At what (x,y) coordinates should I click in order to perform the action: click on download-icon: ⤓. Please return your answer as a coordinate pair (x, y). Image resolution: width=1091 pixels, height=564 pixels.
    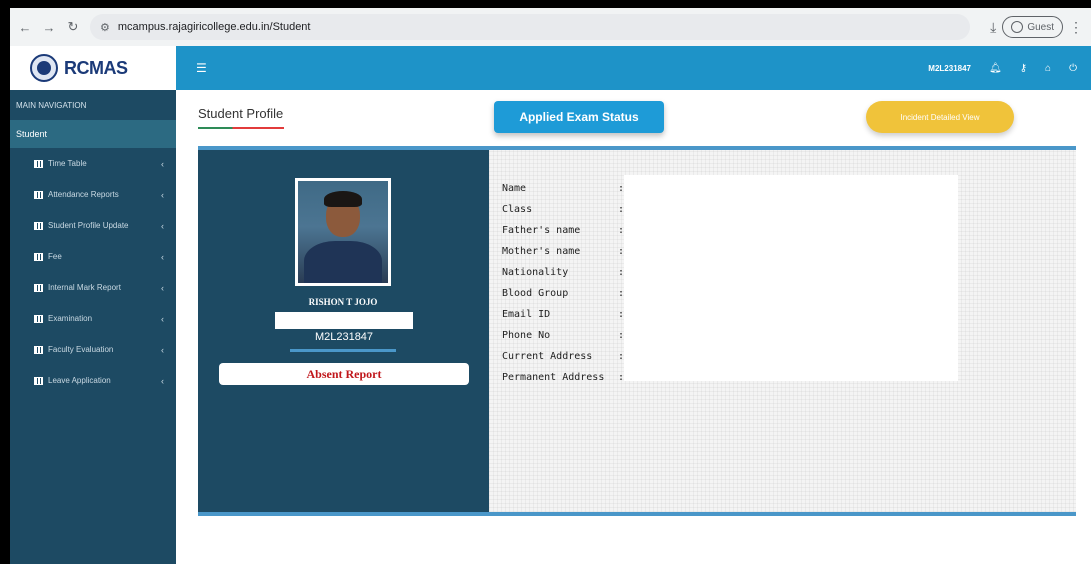
    Looking at the image, I should click on (993, 27).